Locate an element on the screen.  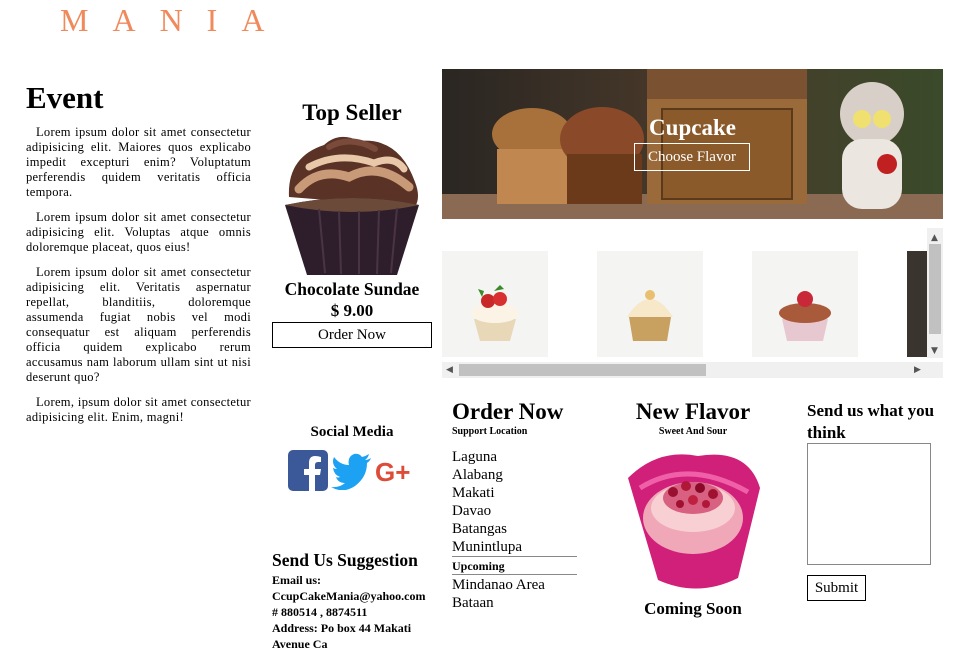
scroll-down-icon: ▼ is located at coordinates (934, 351).